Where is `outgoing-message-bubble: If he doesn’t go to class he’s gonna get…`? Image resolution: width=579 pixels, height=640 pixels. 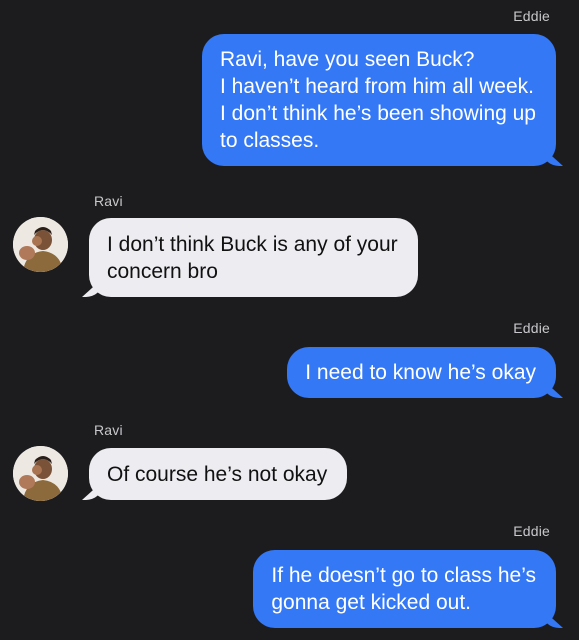
outgoing-message-bubble: If he doesn’t go to class he’s gonna get… is located at coordinates (404, 589).